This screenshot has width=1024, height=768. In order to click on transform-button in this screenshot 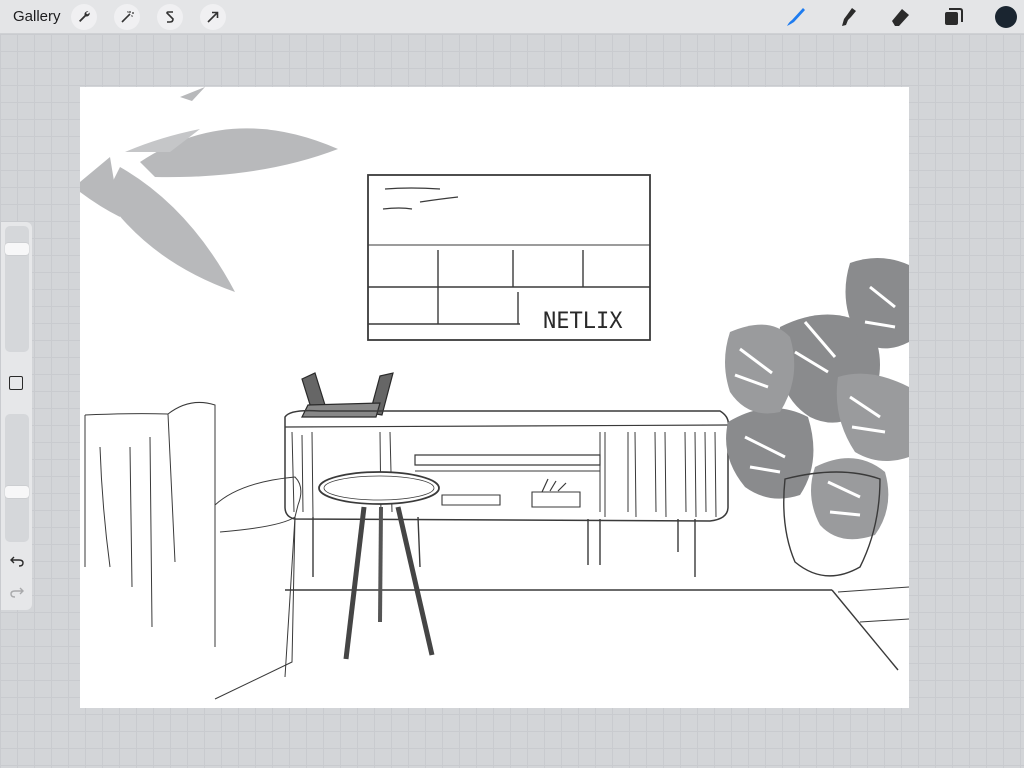, I will do `click(213, 17)`.